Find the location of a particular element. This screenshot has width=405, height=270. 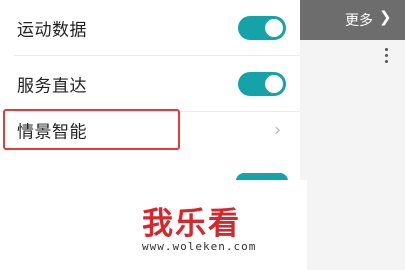

watermark-url: www.woleken.com is located at coordinates (199, 246).